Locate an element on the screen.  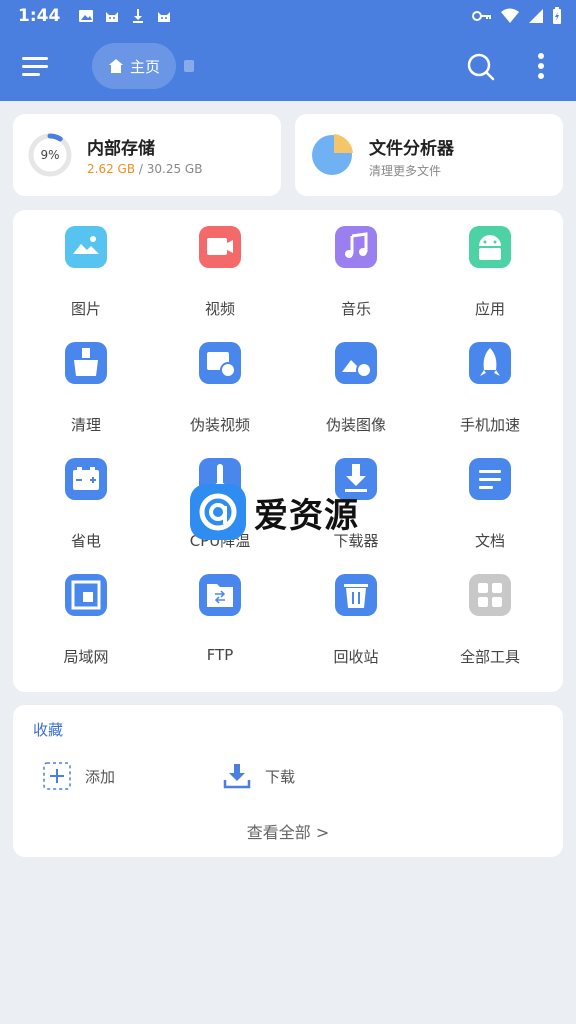
tool-music: 音乐 is located at coordinates (356, 264).